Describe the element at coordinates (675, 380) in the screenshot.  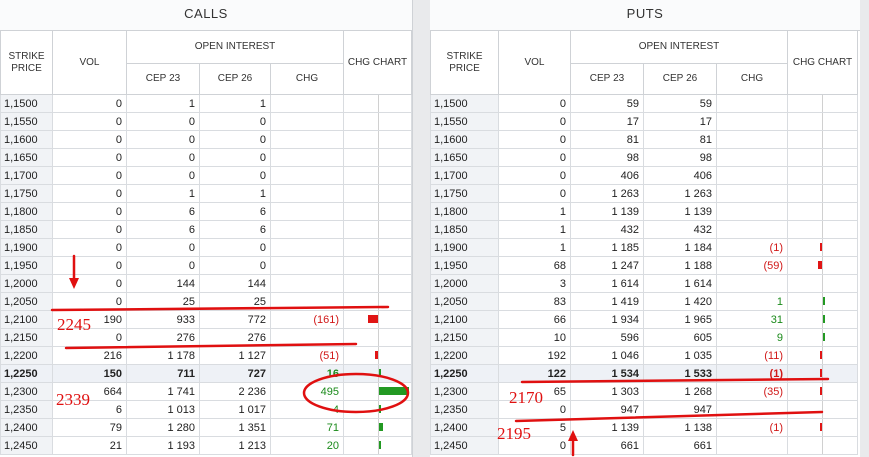
I see `annotation-line-puts-upper` at that location.